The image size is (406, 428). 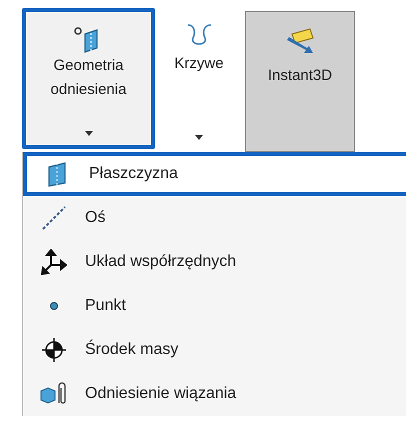 I want to click on toolbar-button: Krzywe, so click(x=199, y=78).